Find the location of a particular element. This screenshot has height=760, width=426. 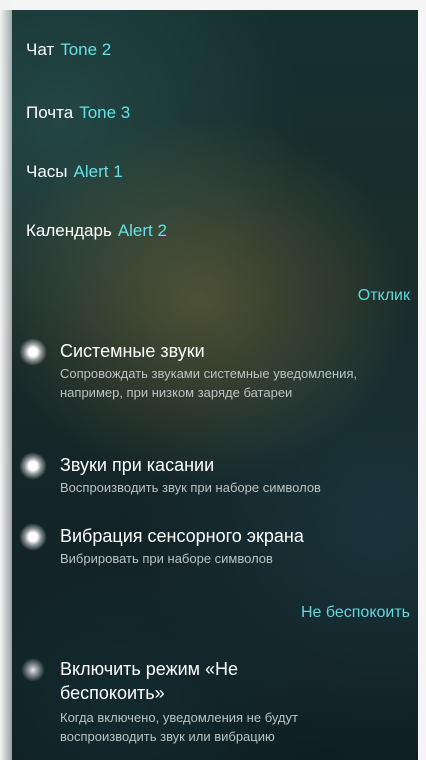

item-title: Включить режим «Не беспокоить» is located at coordinates (149, 681).